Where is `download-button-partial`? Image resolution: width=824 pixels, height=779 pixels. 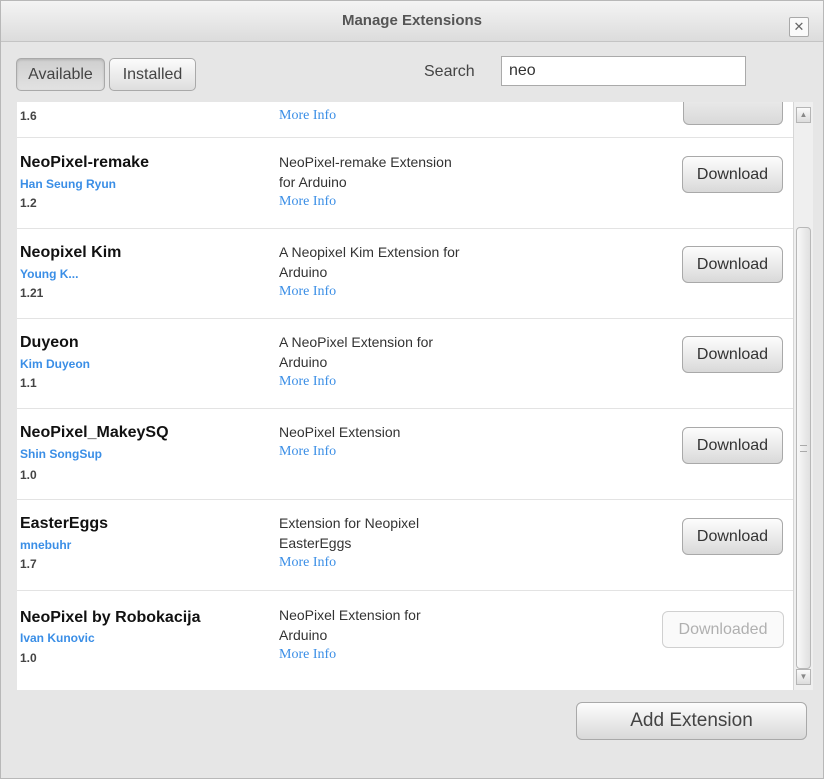 download-button-partial is located at coordinates (733, 113).